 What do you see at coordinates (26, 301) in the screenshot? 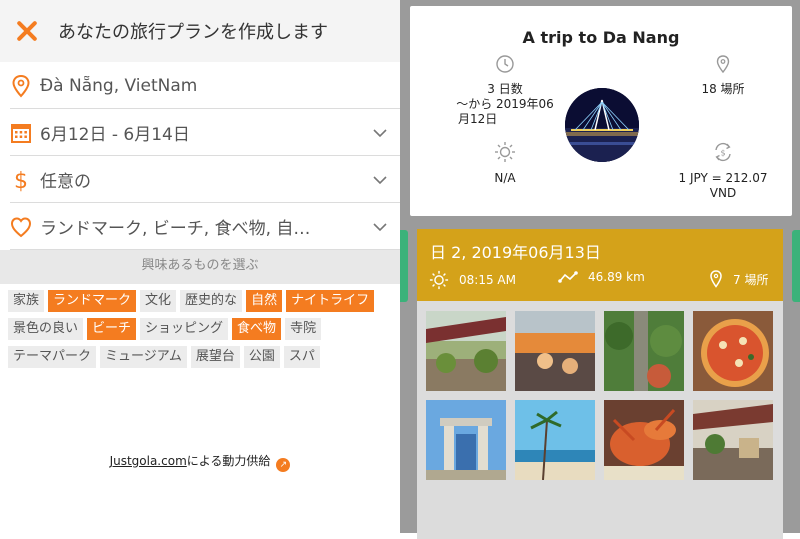
I see `interest-tag: 家族` at bounding box center [26, 301].